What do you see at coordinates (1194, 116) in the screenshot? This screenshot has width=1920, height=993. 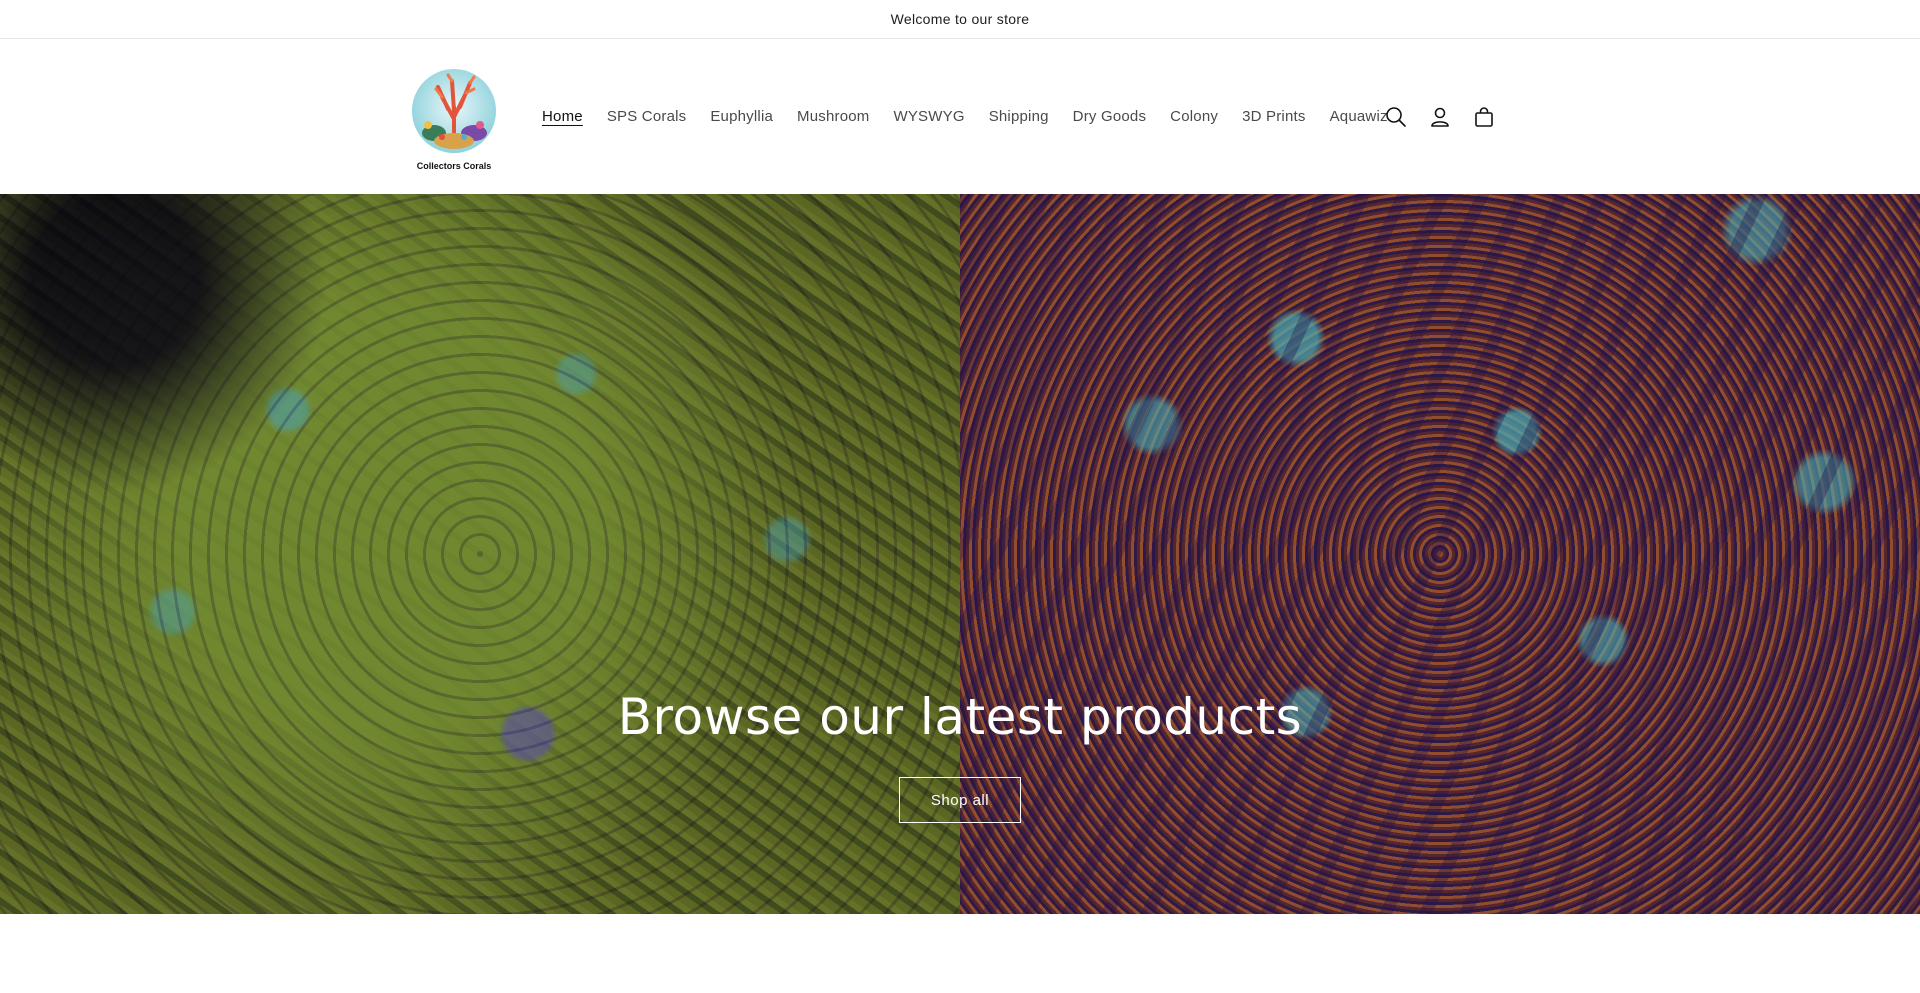 I see `nav-colony: Colony` at bounding box center [1194, 116].